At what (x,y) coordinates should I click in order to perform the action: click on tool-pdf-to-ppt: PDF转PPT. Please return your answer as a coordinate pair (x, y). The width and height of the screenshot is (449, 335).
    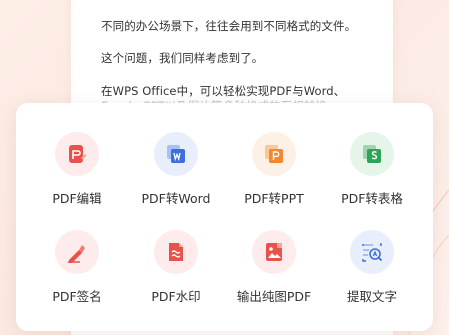
    Looking at the image, I should click on (274, 177).